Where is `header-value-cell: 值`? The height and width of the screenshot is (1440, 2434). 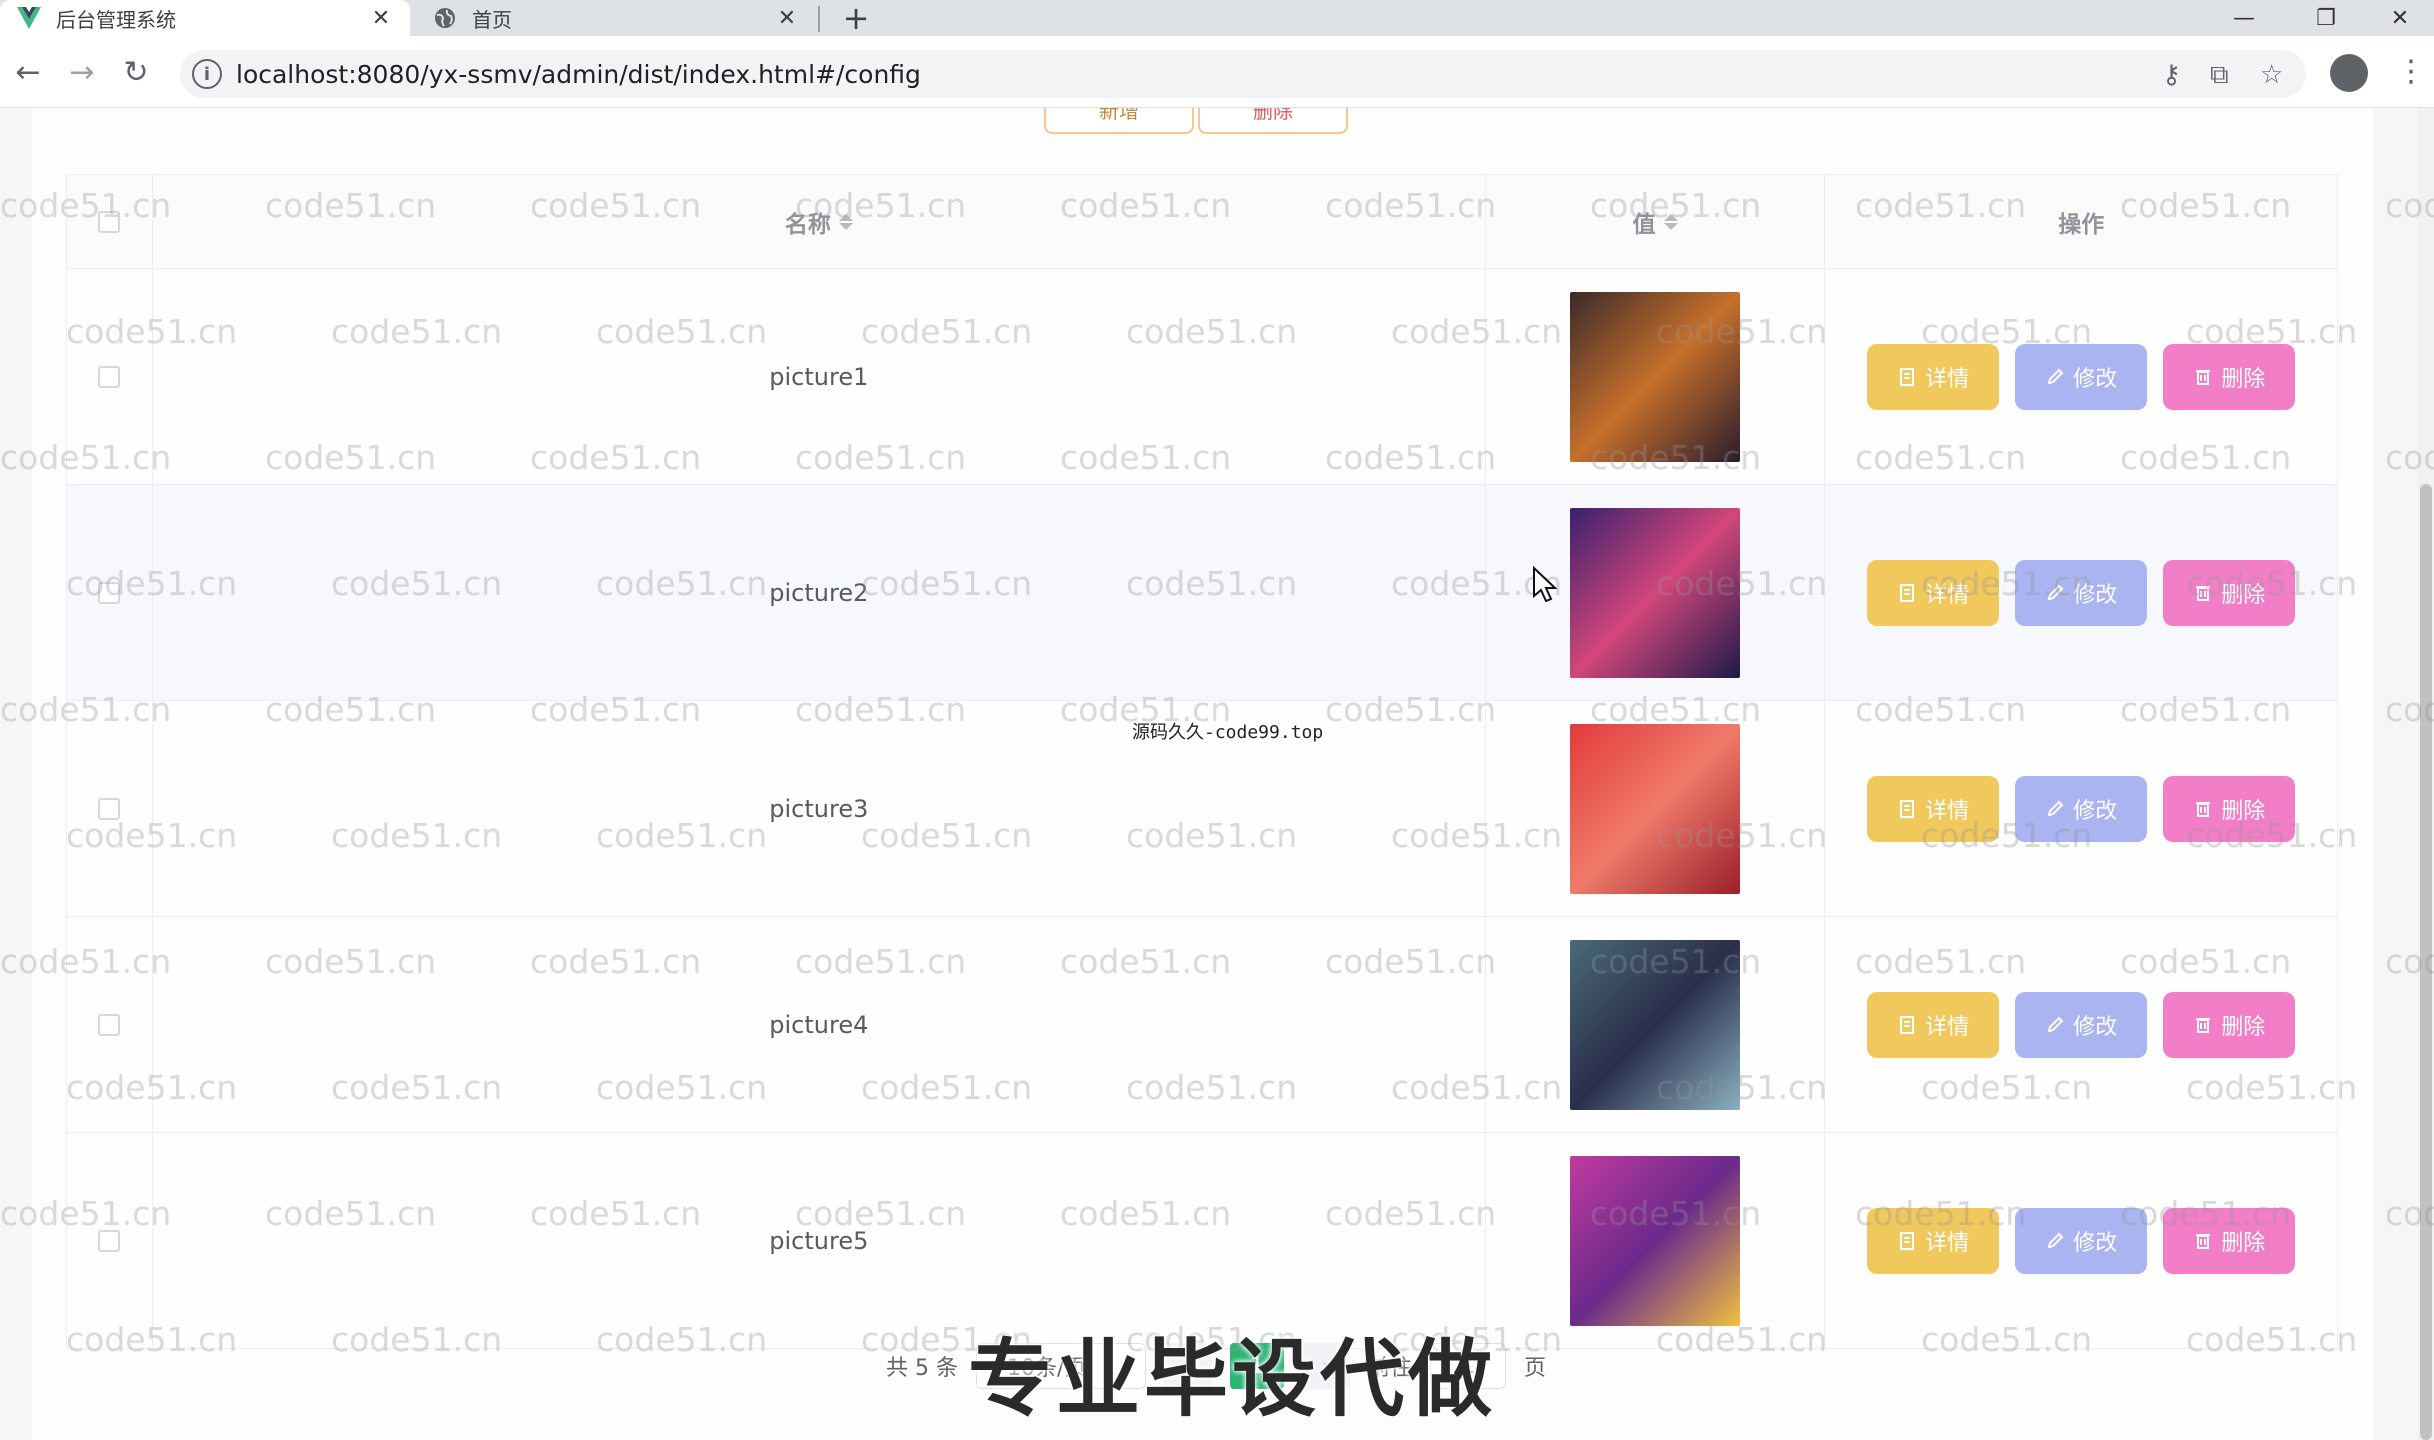
header-value-cell: 值 is located at coordinates (1656, 221).